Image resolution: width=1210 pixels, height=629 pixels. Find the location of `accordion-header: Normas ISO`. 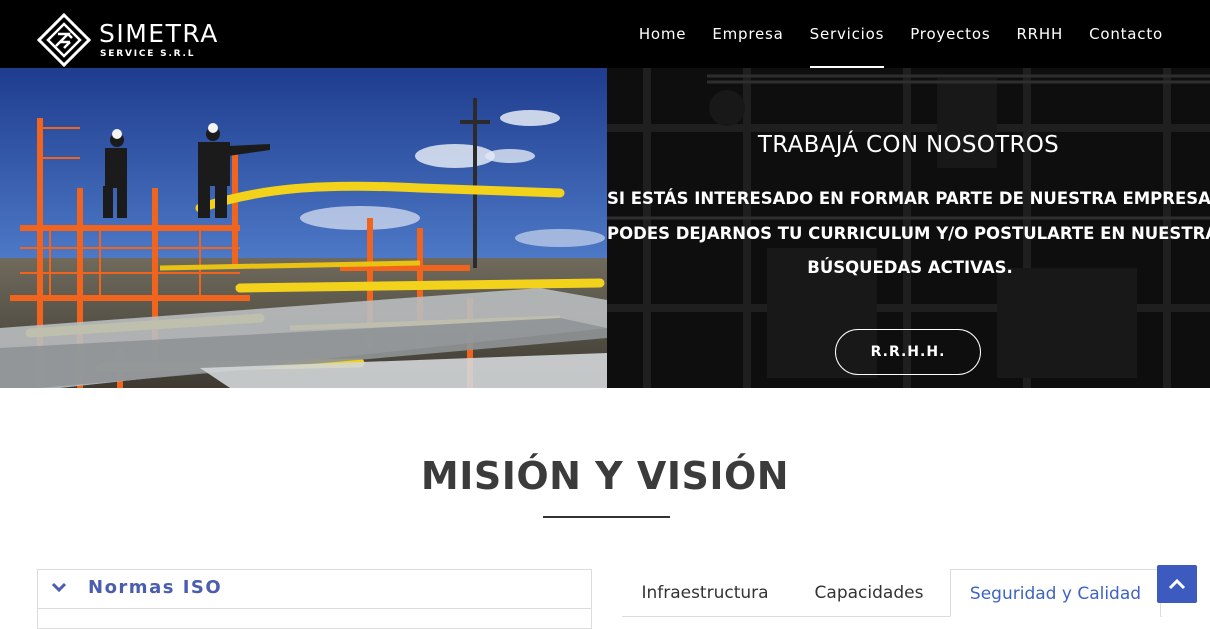

accordion-header: Normas ISO is located at coordinates (314, 589).